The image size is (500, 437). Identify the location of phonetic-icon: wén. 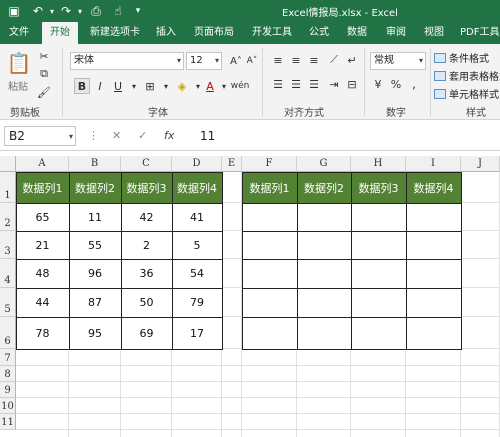
(240, 86).